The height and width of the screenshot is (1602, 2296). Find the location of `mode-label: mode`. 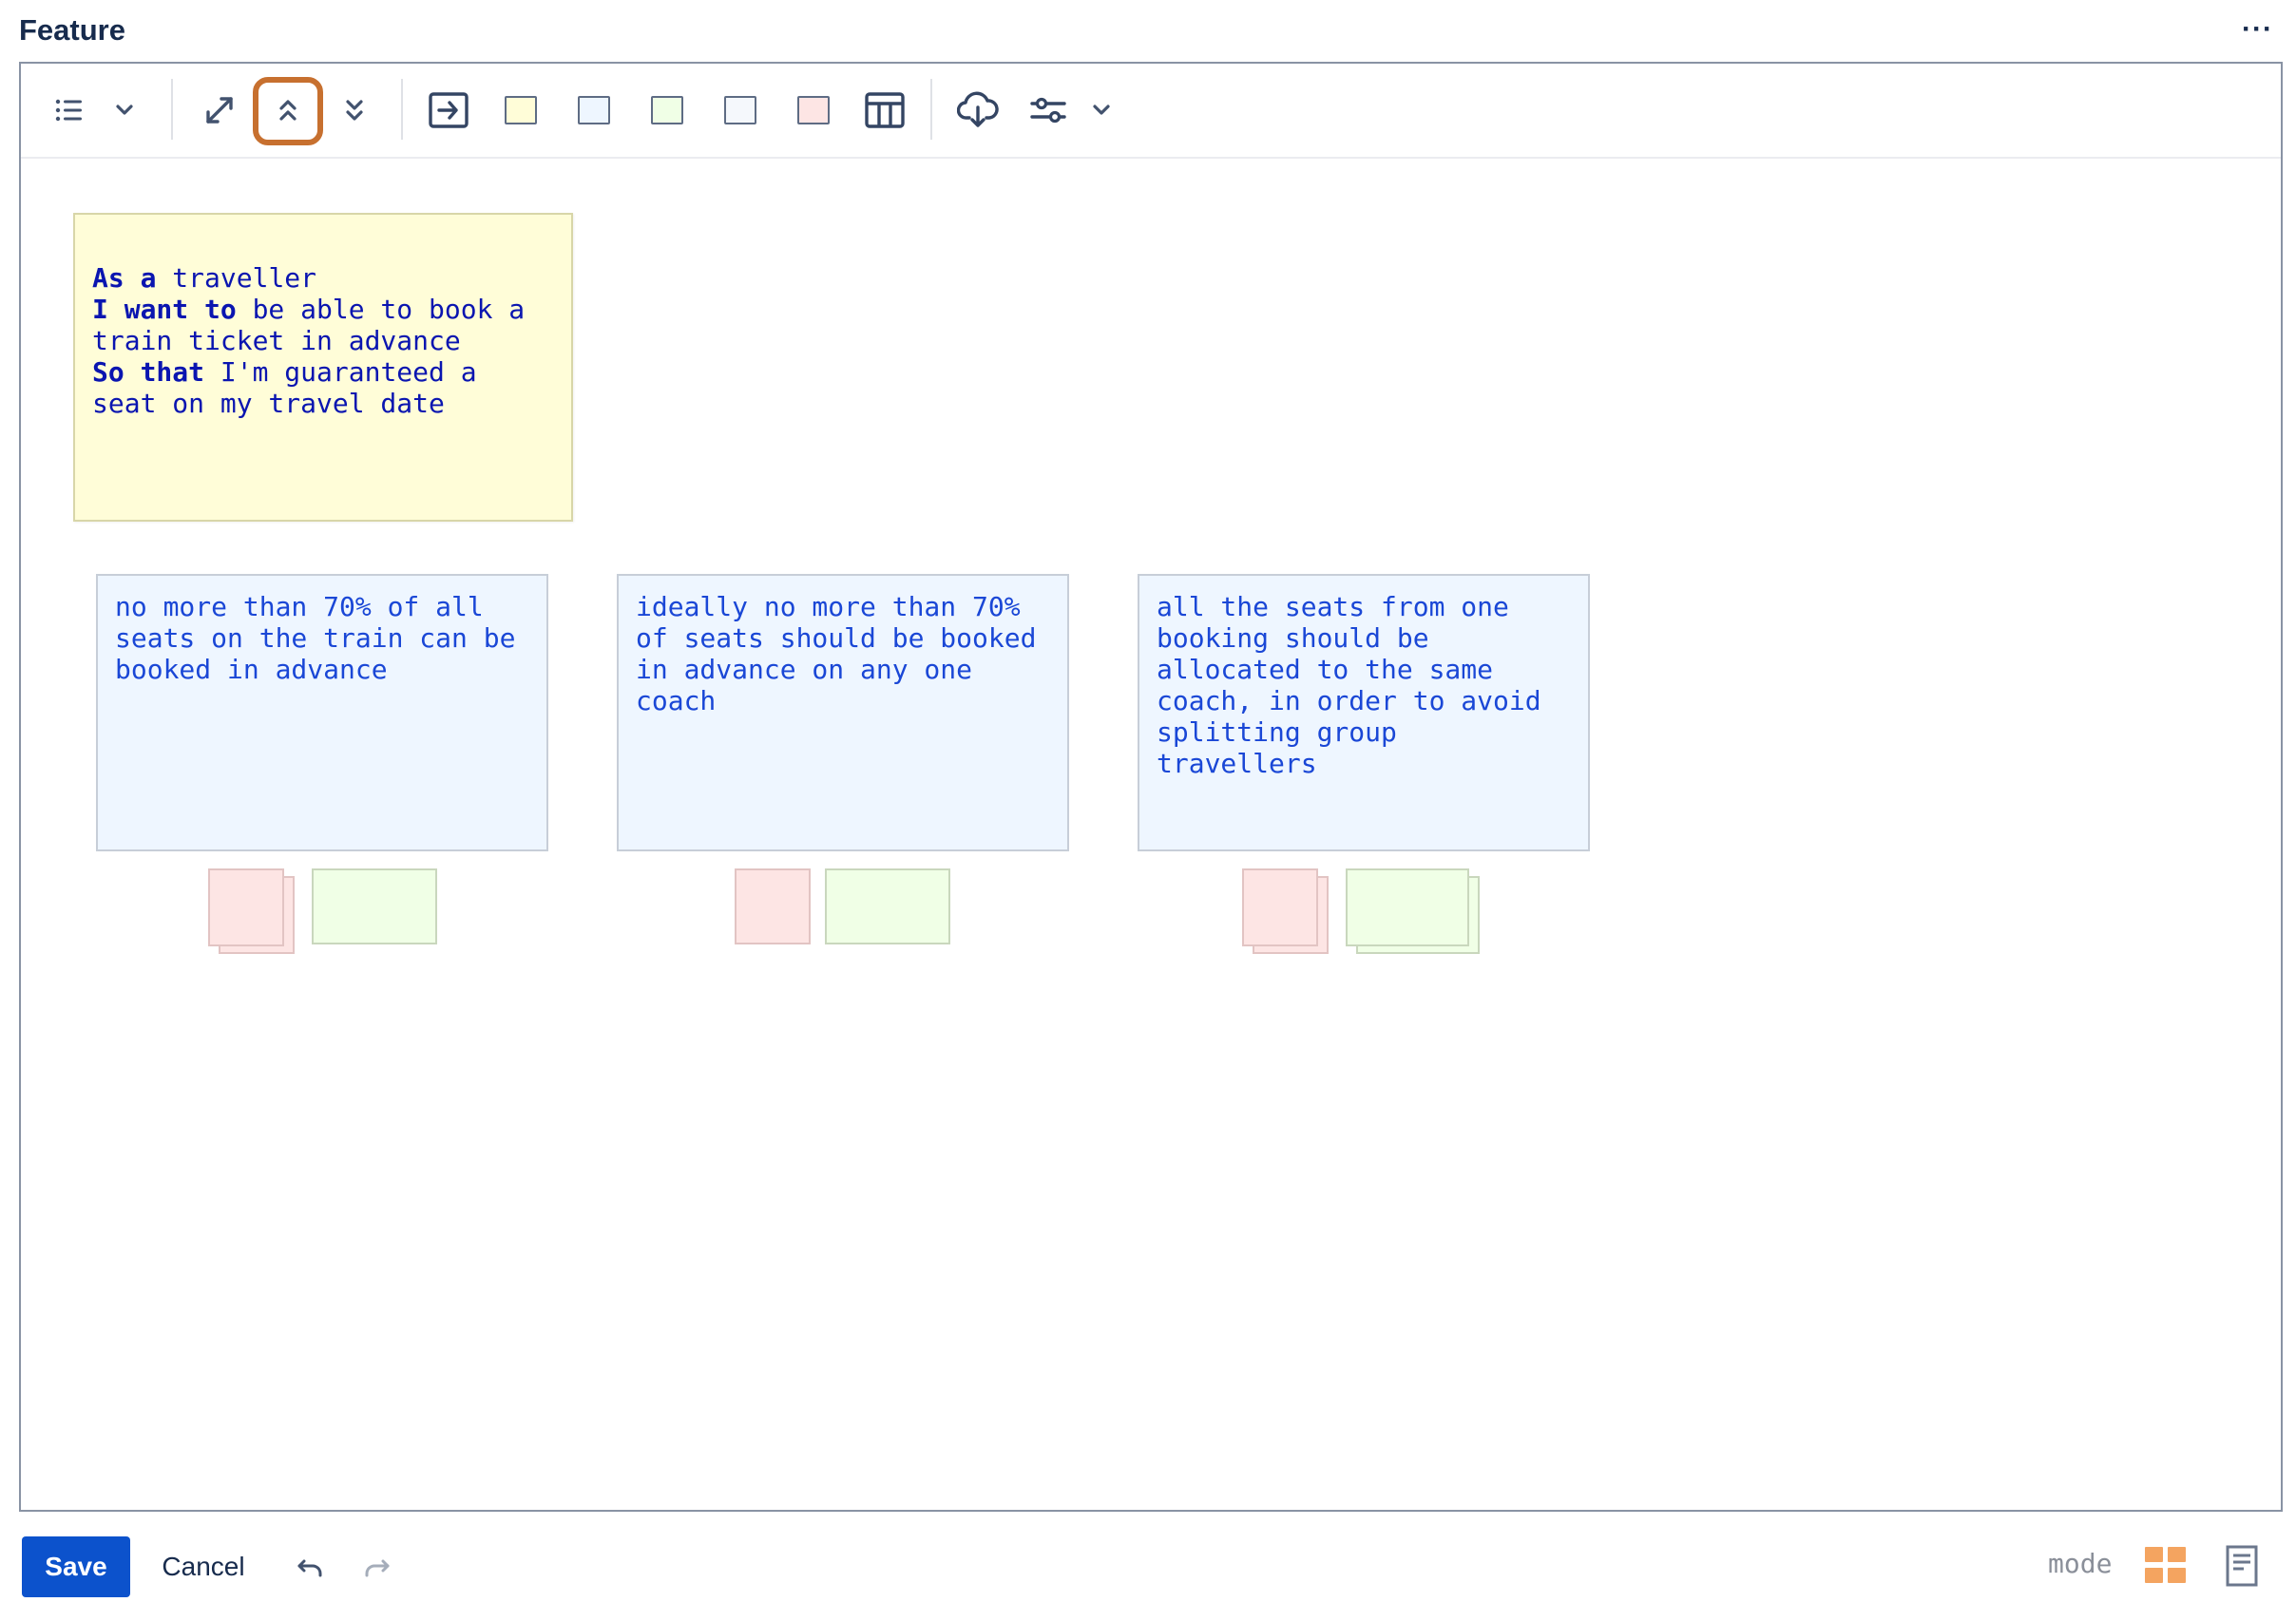

mode-label: mode is located at coordinates (2080, 1563).